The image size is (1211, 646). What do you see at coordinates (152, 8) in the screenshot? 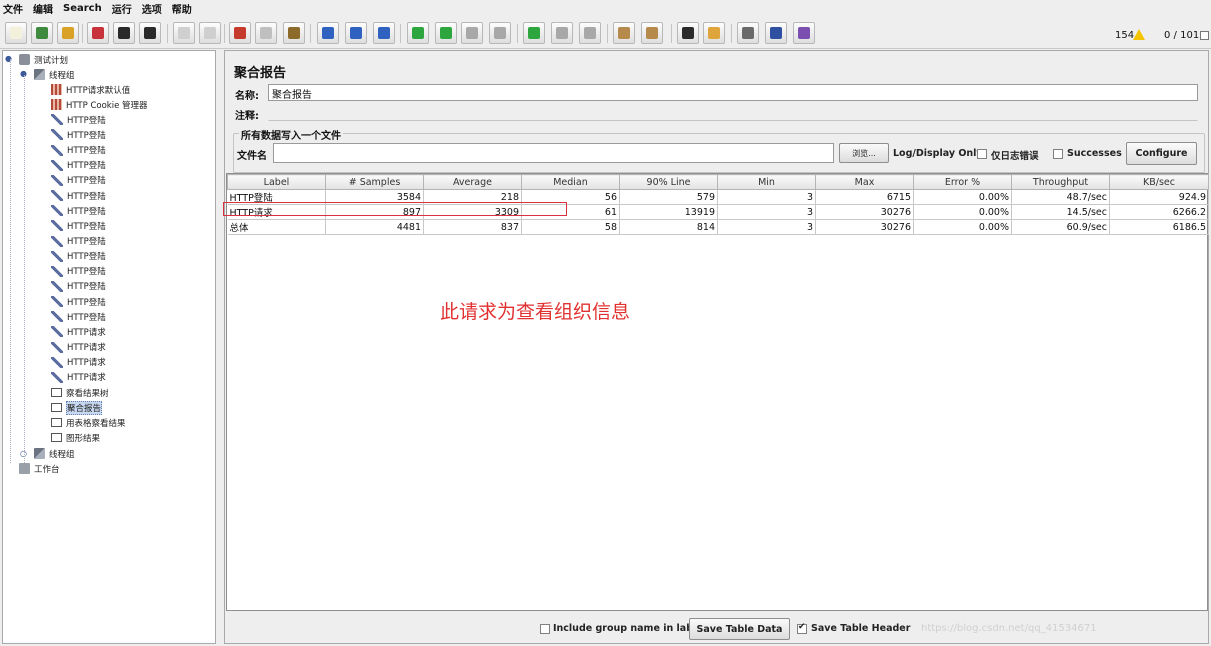
I see `menu-item: 选项` at bounding box center [152, 8].